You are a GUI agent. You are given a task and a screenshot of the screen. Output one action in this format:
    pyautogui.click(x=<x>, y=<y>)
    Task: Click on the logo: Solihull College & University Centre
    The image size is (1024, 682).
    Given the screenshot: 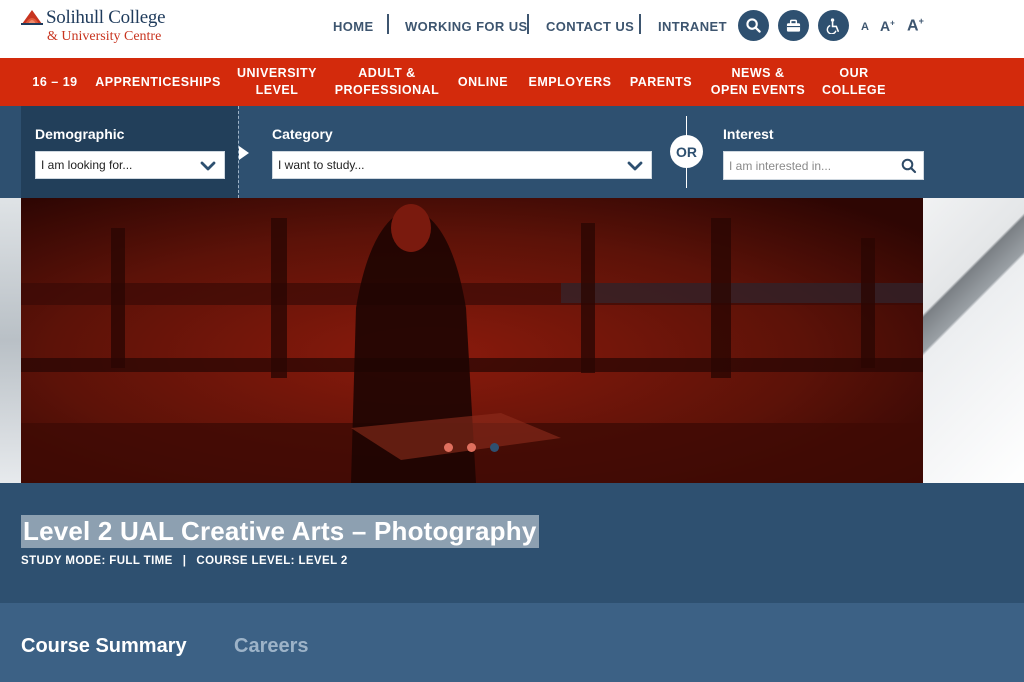 What is the action you would take?
    pyautogui.click(x=95, y=27)
    